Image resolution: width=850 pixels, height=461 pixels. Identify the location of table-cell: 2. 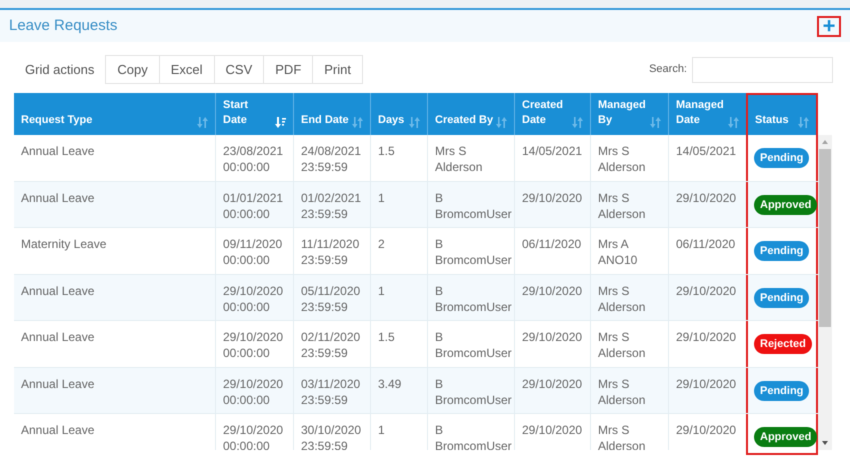
(398, 251).